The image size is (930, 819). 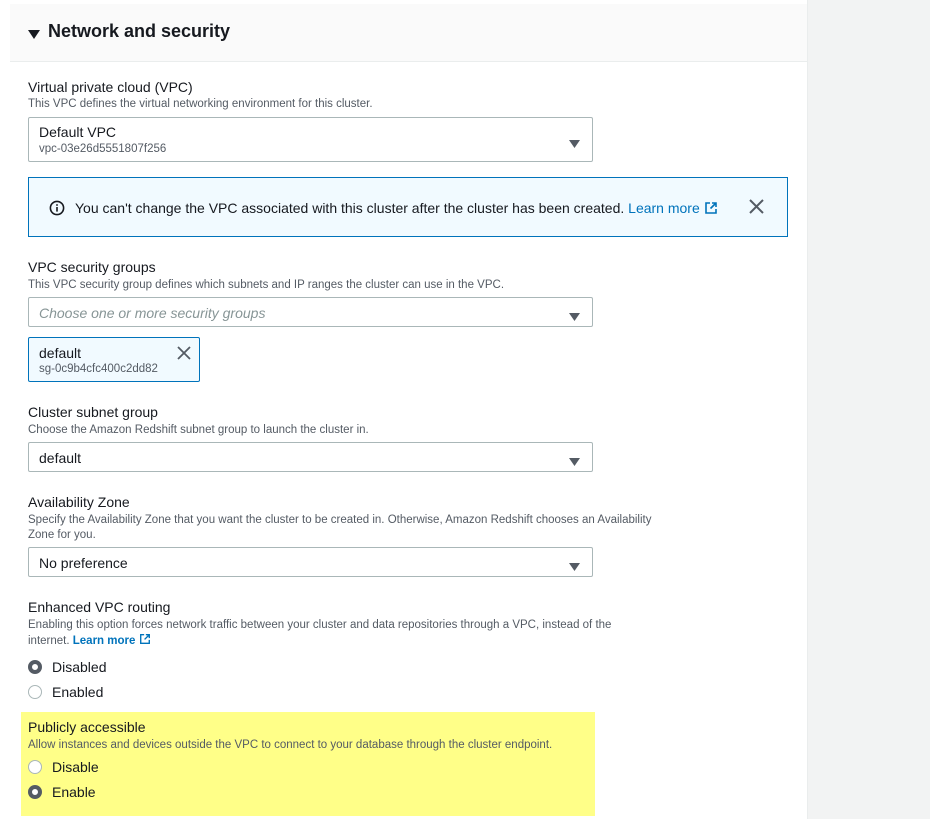 What do you see at coordinates (60, 353) in the screenshot?
I see `token-name: default` at bounding box center [60, 353].